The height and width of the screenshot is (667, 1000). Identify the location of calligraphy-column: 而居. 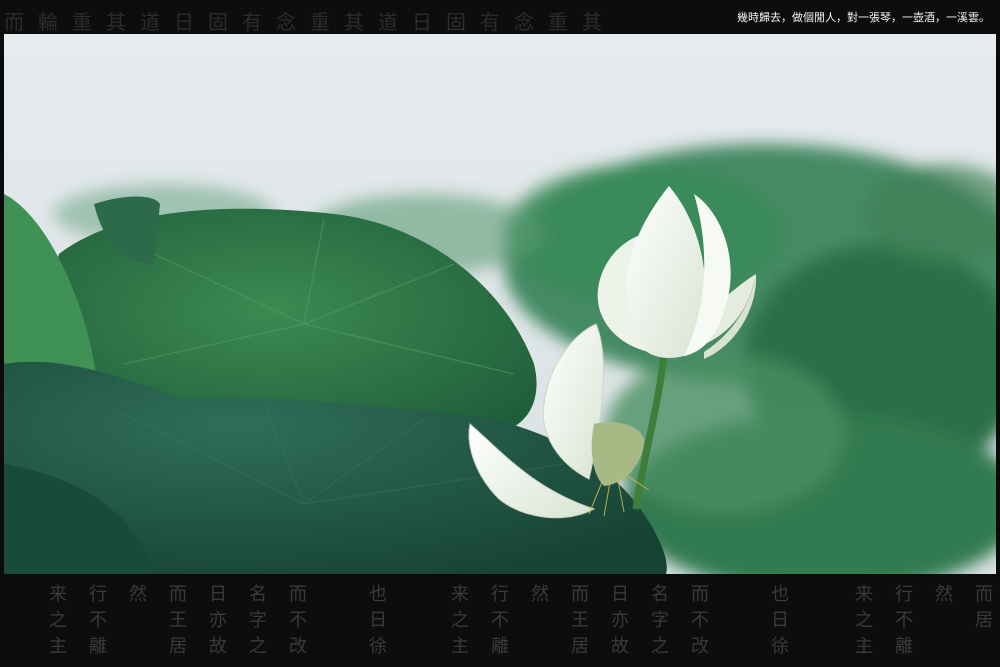
(984, 607).